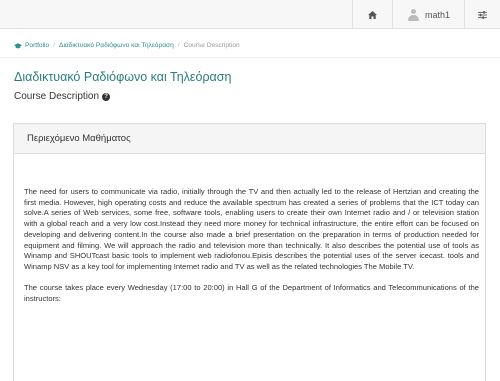 The image size is (500, 381). What do you see at coordinates (438, 14) in the screenshot?
I see `username-label: math1` at bounding box center [438, 14].